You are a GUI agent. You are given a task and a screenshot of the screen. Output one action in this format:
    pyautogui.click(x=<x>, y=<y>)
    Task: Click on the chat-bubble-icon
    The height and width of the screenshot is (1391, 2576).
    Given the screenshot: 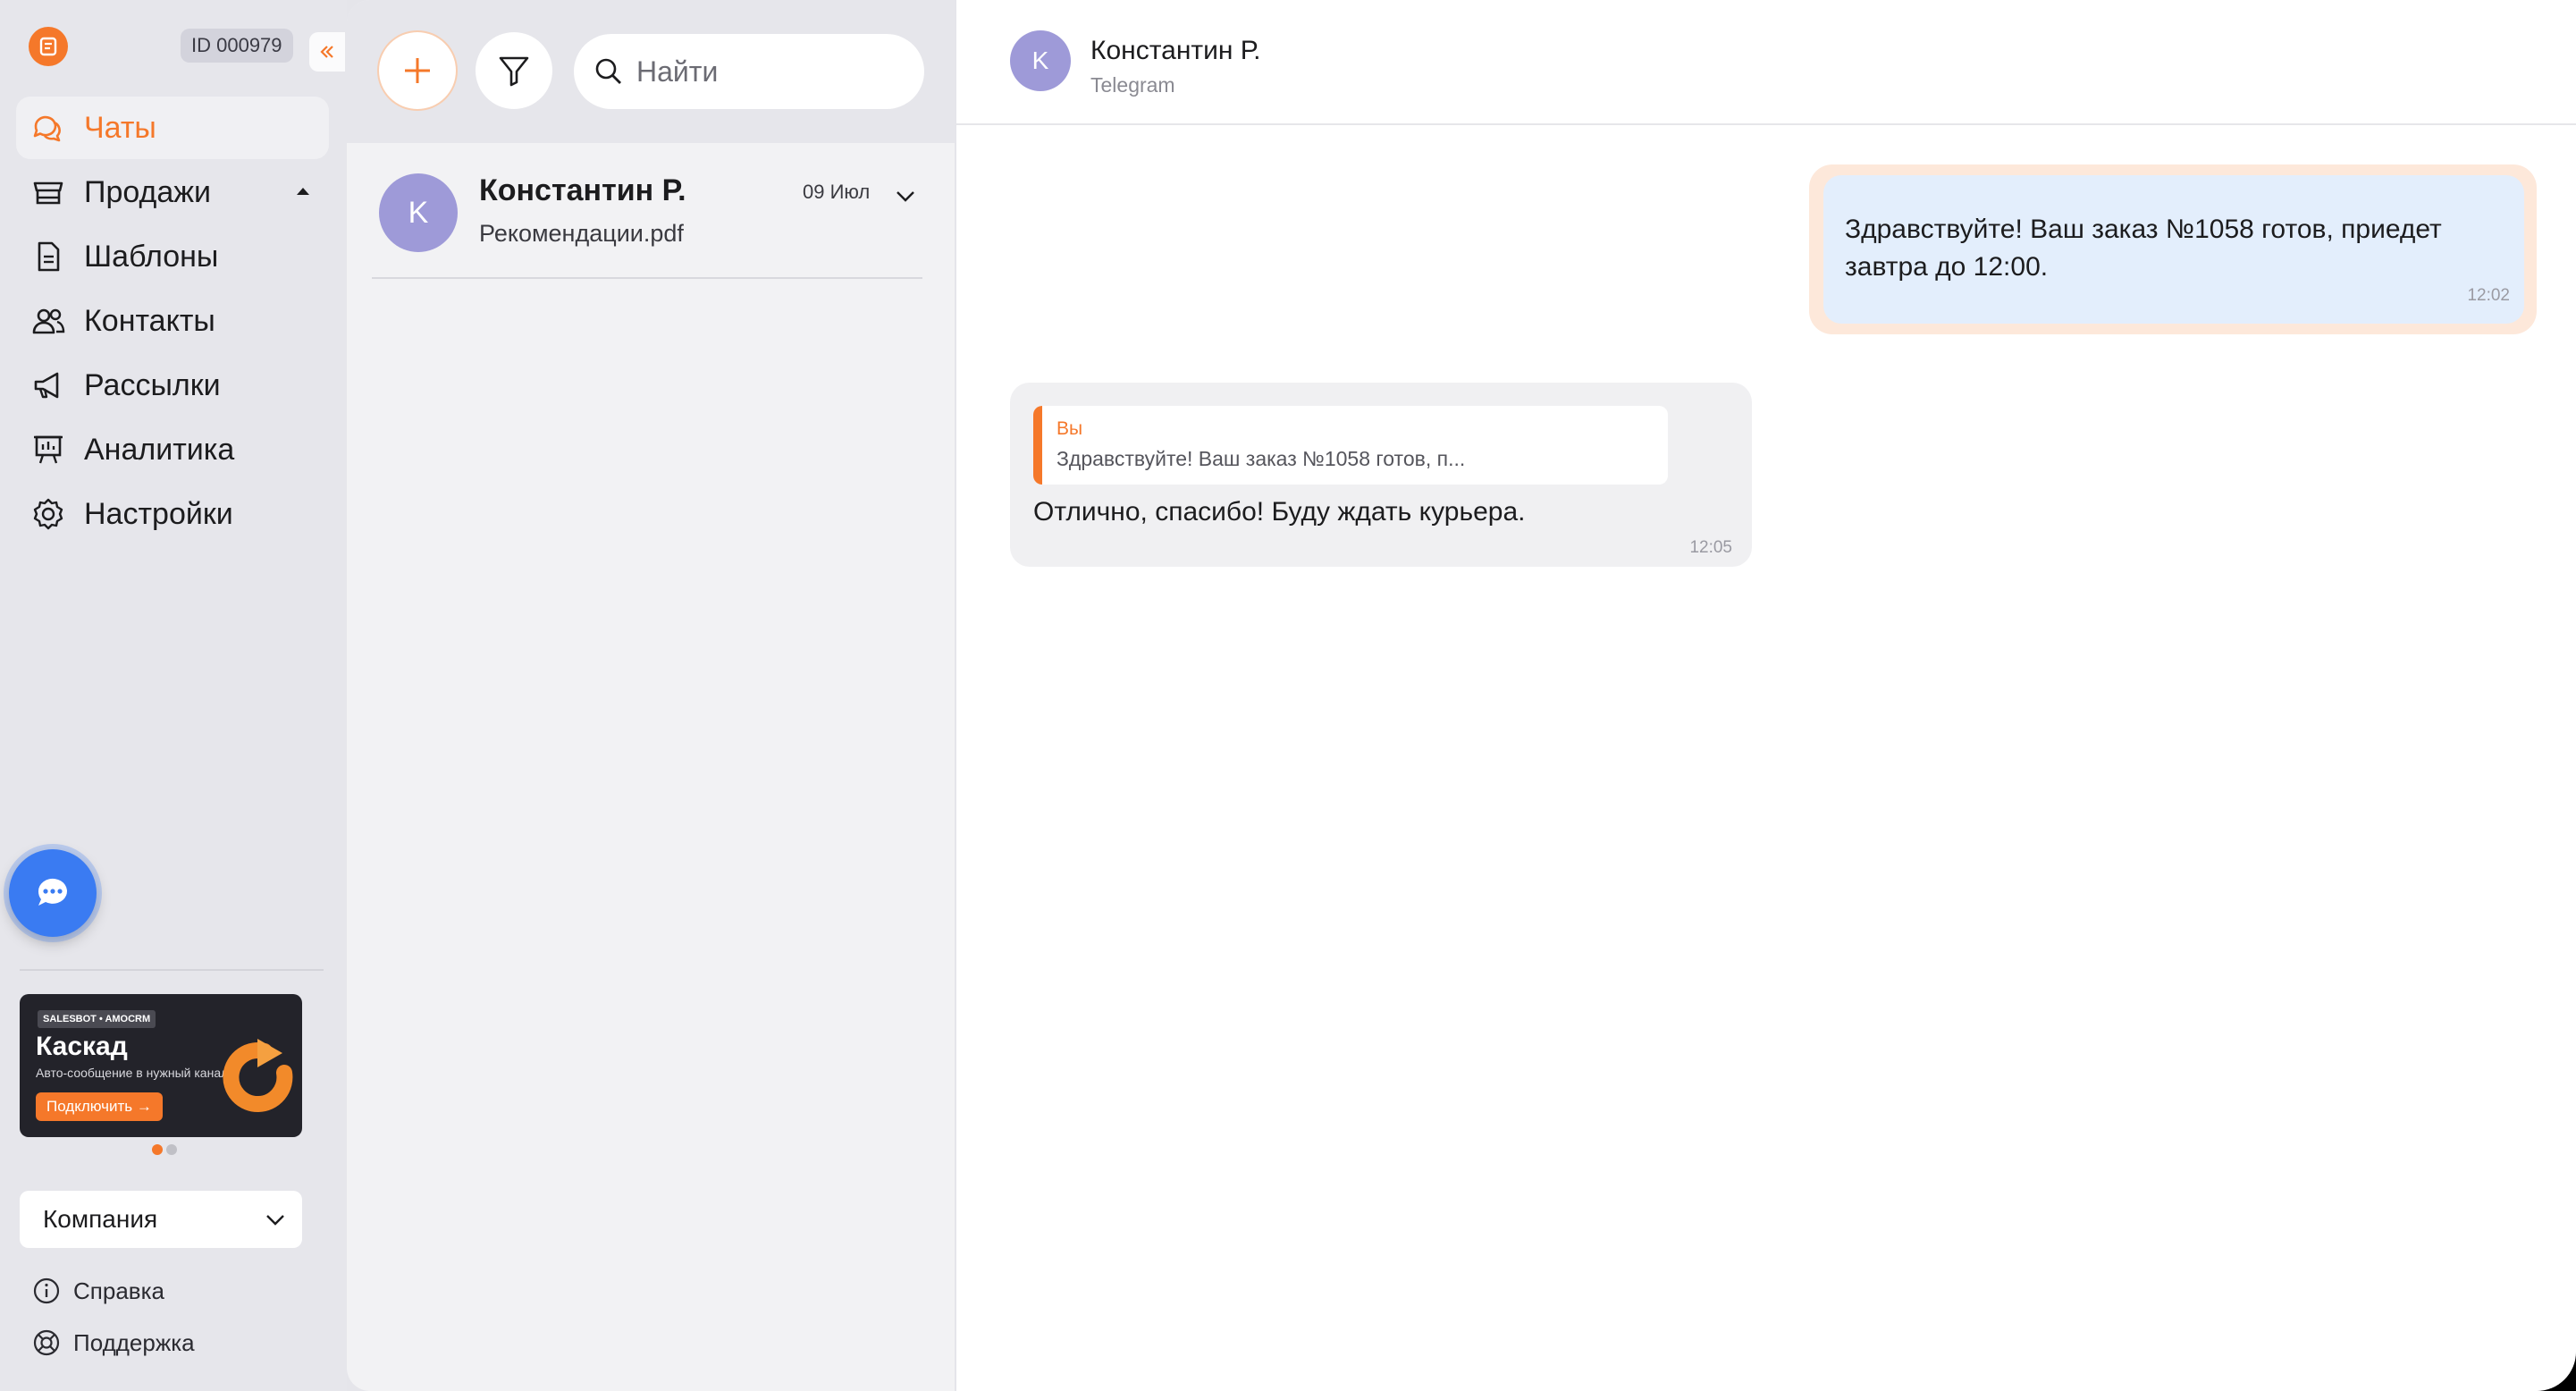 What is the action you would take?
    pyautogui.click(x=53, y=892)
    